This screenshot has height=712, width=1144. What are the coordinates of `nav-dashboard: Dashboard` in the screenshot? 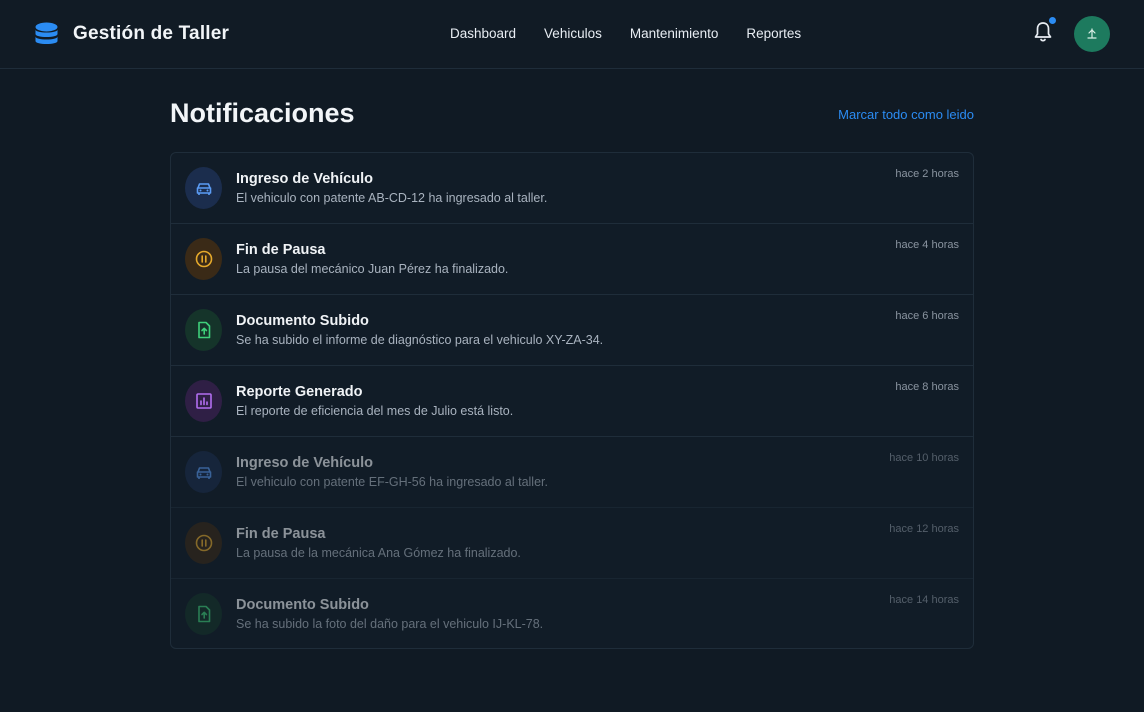 It's located at (483, 33).